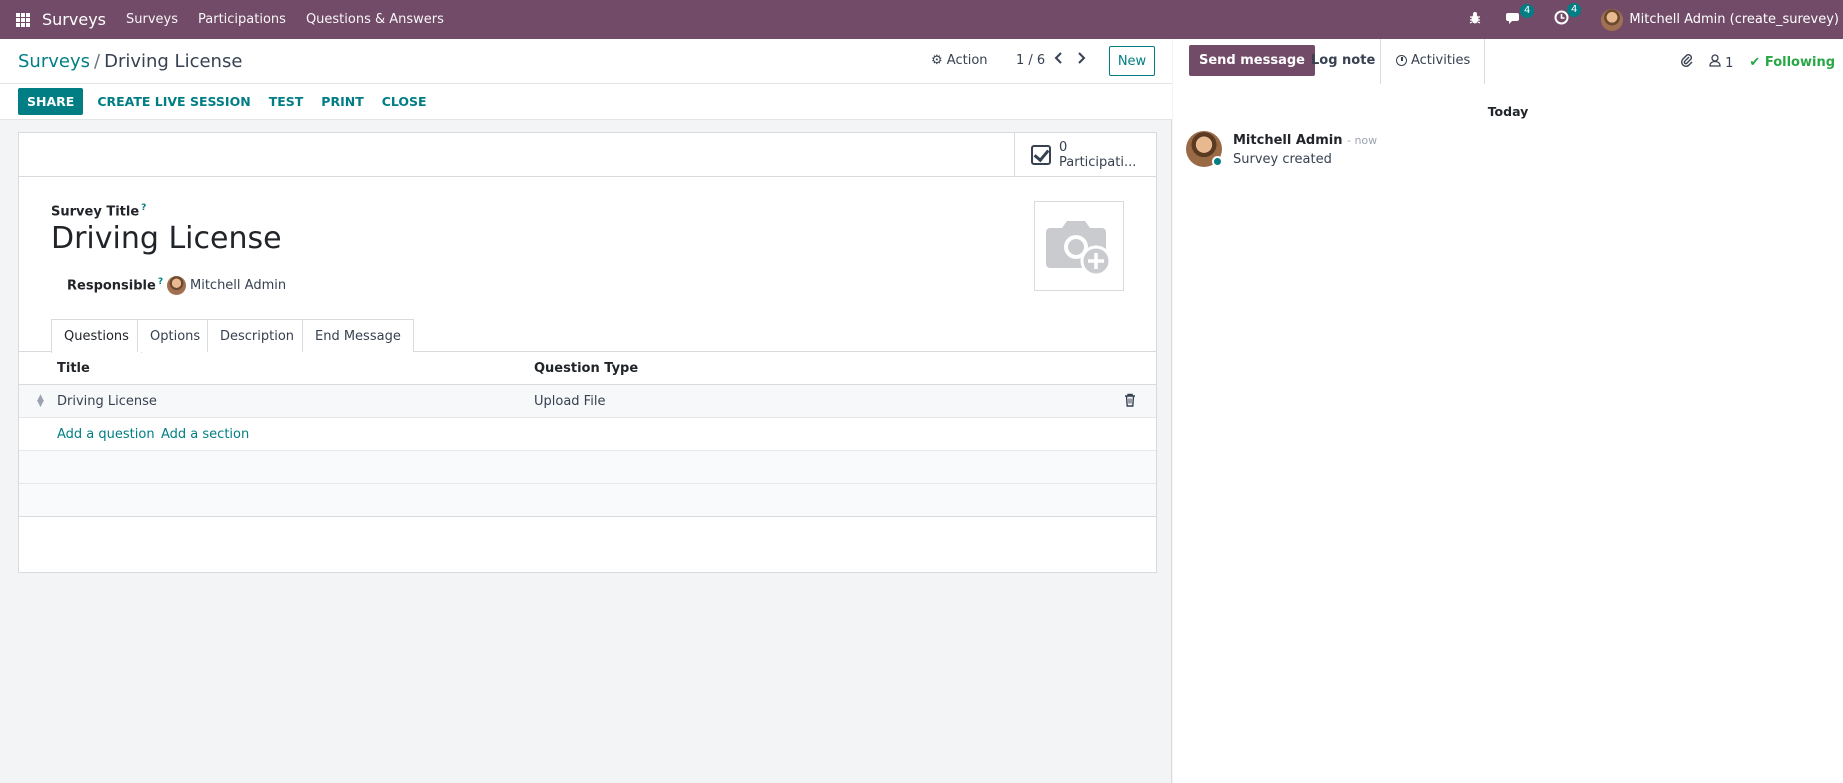  I want to click on activities-button: Activities, so click(1433, 60).